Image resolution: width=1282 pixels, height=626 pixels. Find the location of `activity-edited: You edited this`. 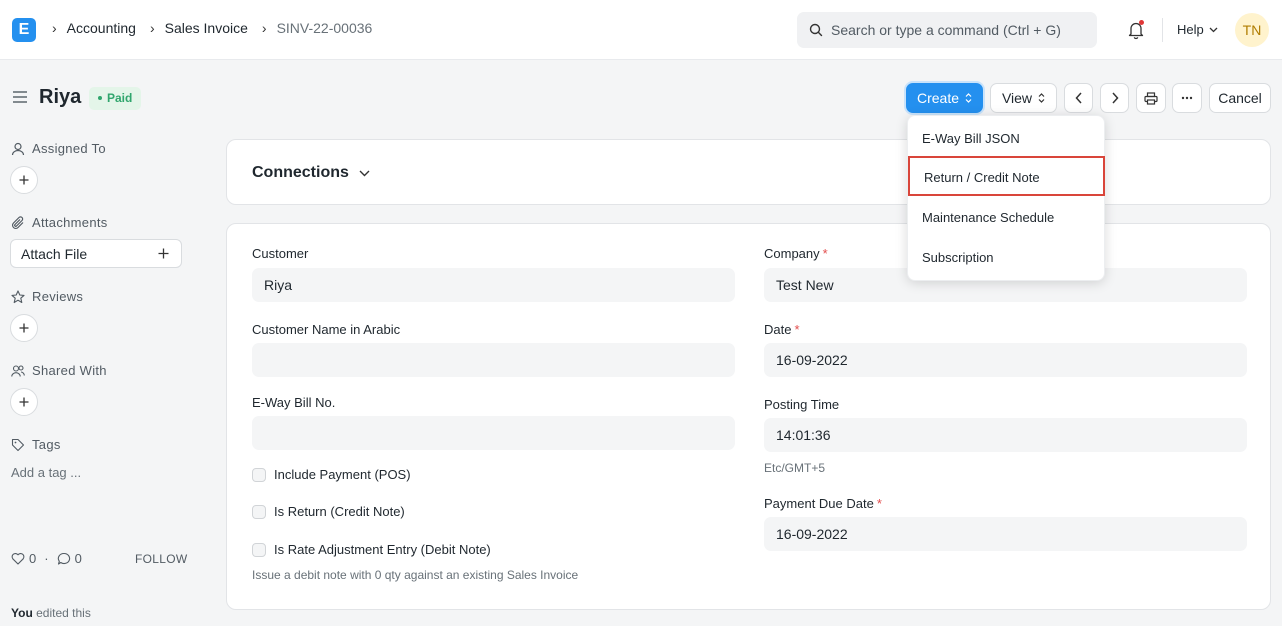

activity-edited: You edited this is located at coordinates (51, 613).